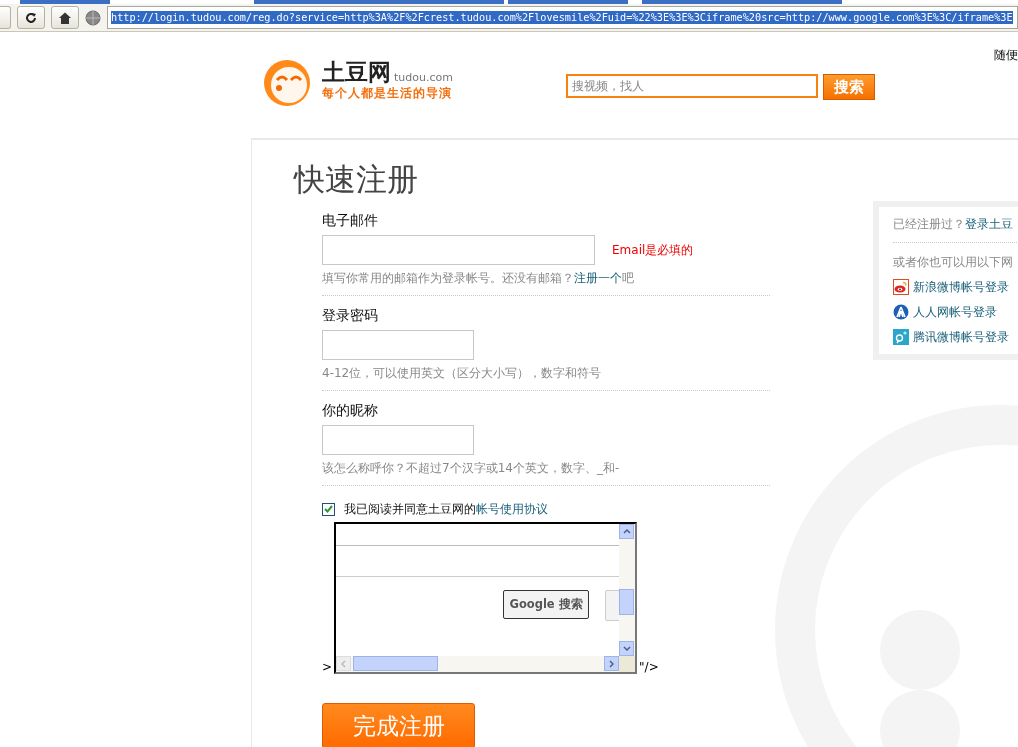 The height and width of the screenshot is (747, 1018). Describe the element at coordinates (387, 93) in the screenshot. I see `slogan: 每个人都是生活的导演` at that location.